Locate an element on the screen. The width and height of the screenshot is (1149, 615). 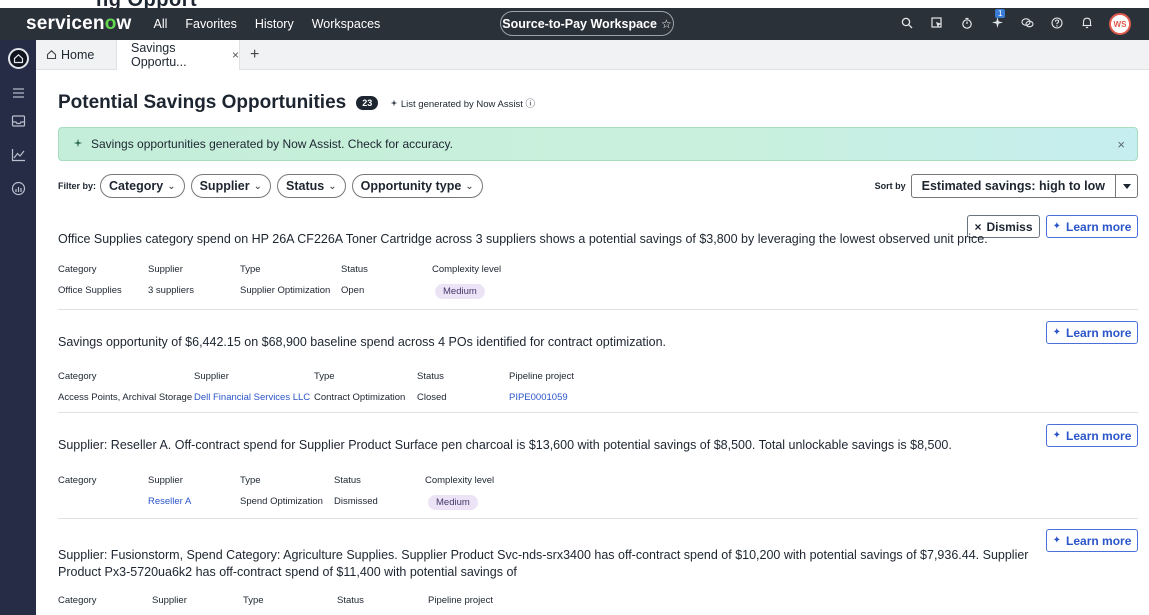
tab-savings-opportunities: Savings Opportu... × is located at coordinates (178, 54).